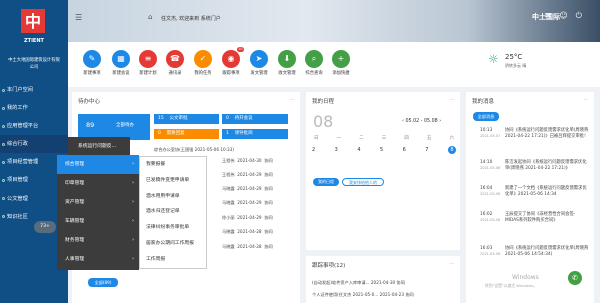 Image resolution: width=600 pixels, height=303 pixels. I want to click on table-row: (自动发起)软件资产入库审请... 2021-04-30 协同, so click(358, 283).